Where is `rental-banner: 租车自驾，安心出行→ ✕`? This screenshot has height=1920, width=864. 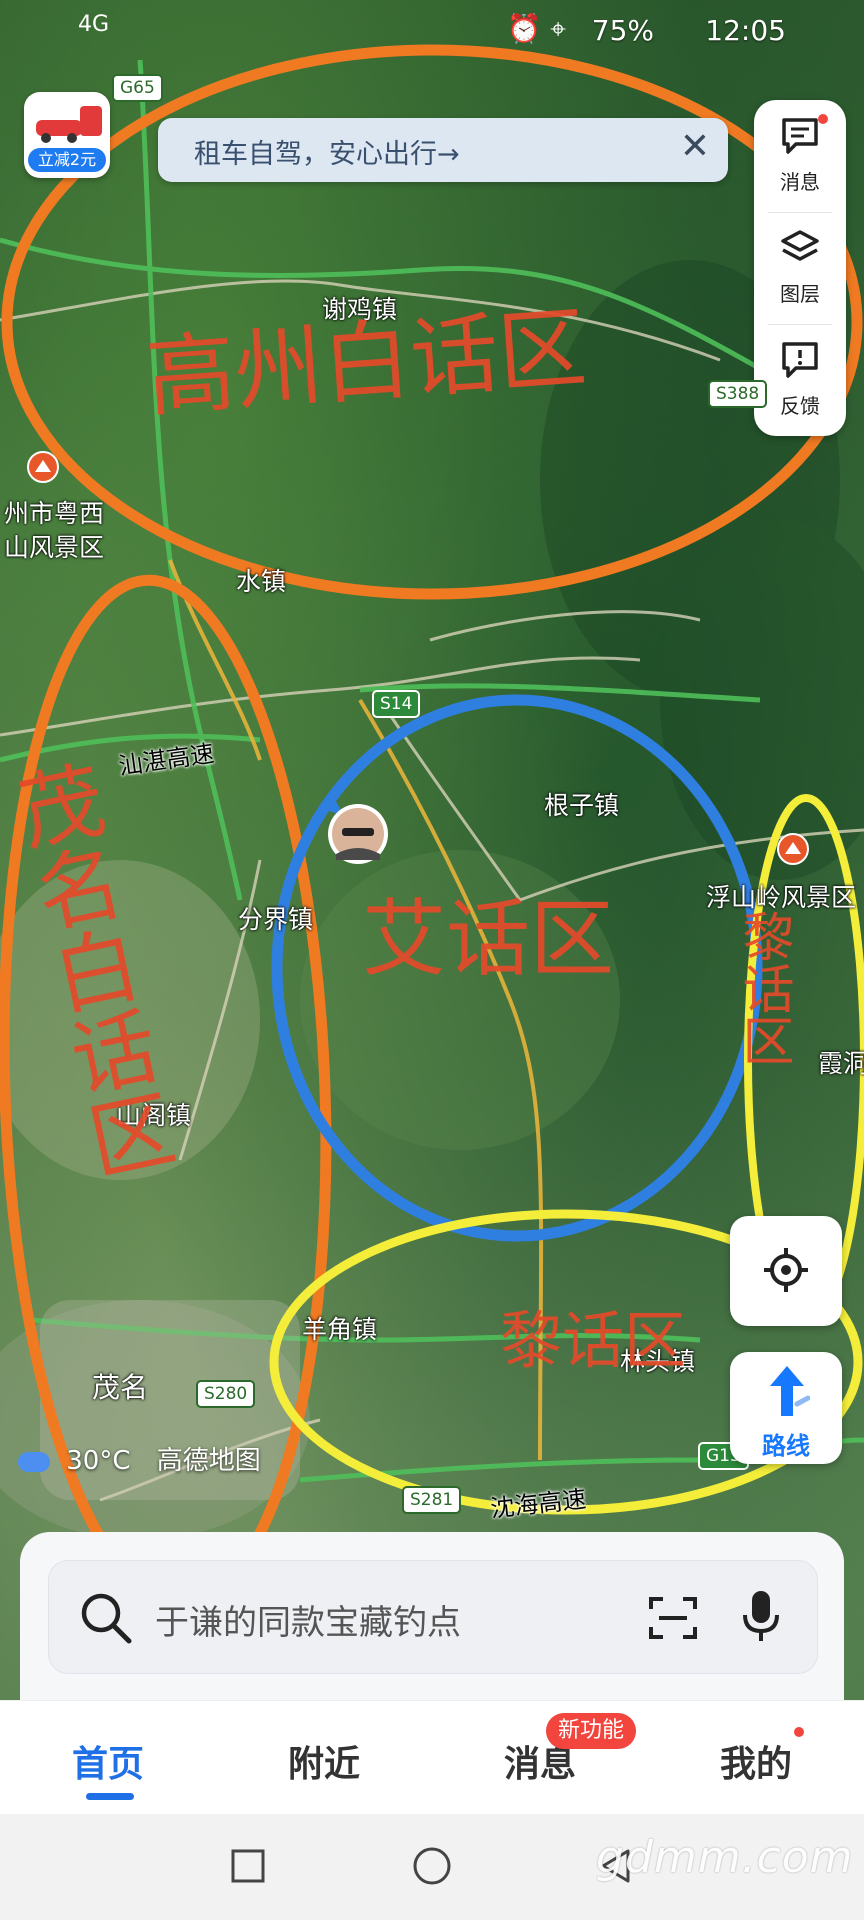
rental-banner: 租车自驾，安心出行→ ✕ is located at coordinates (443, 150).